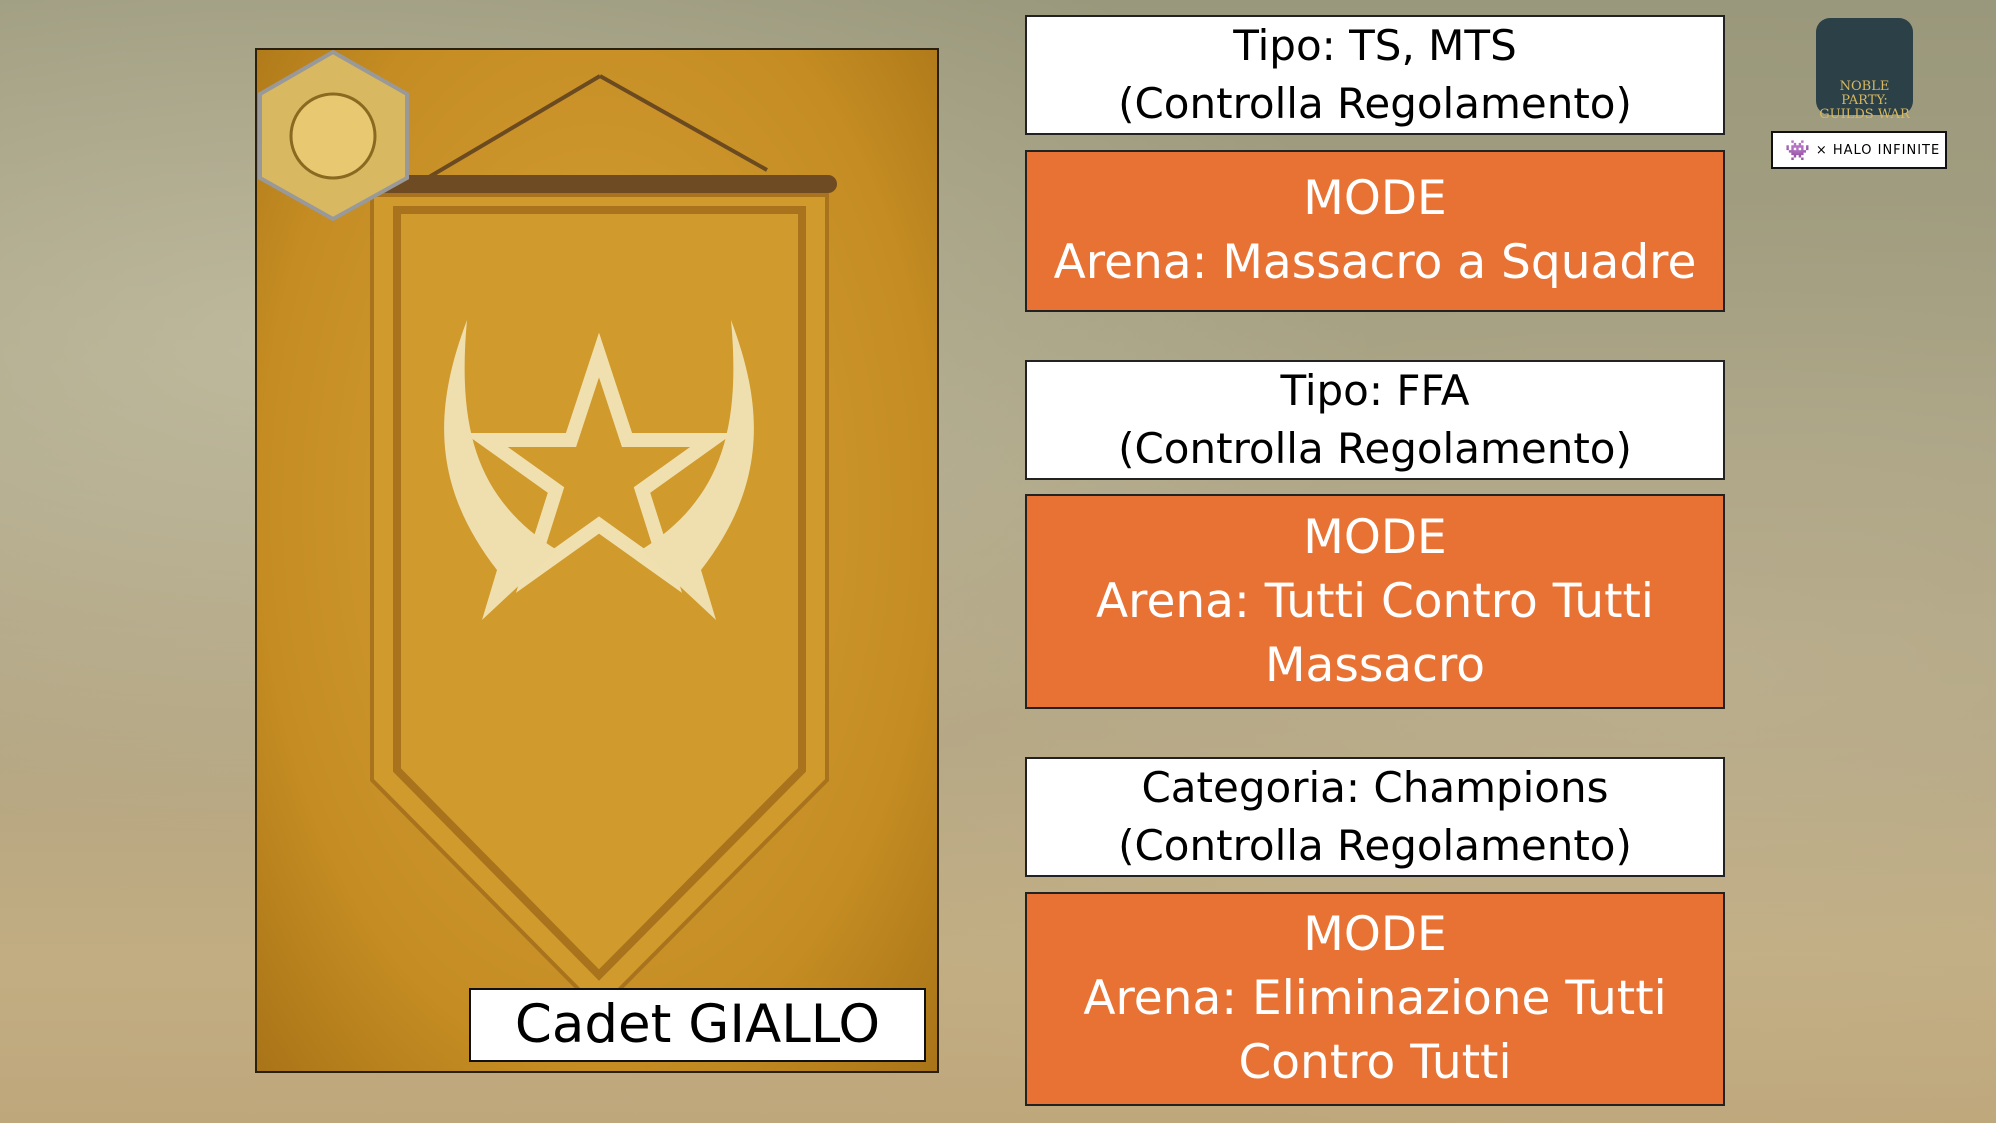 The image size is (1996, 1123). What do you see at coordinates (1375, 75) in the screenshot?
I see `type-box-1: Tipo: TS, MTS (Controlla Regolamento)` at bounding box center [1375, 75].